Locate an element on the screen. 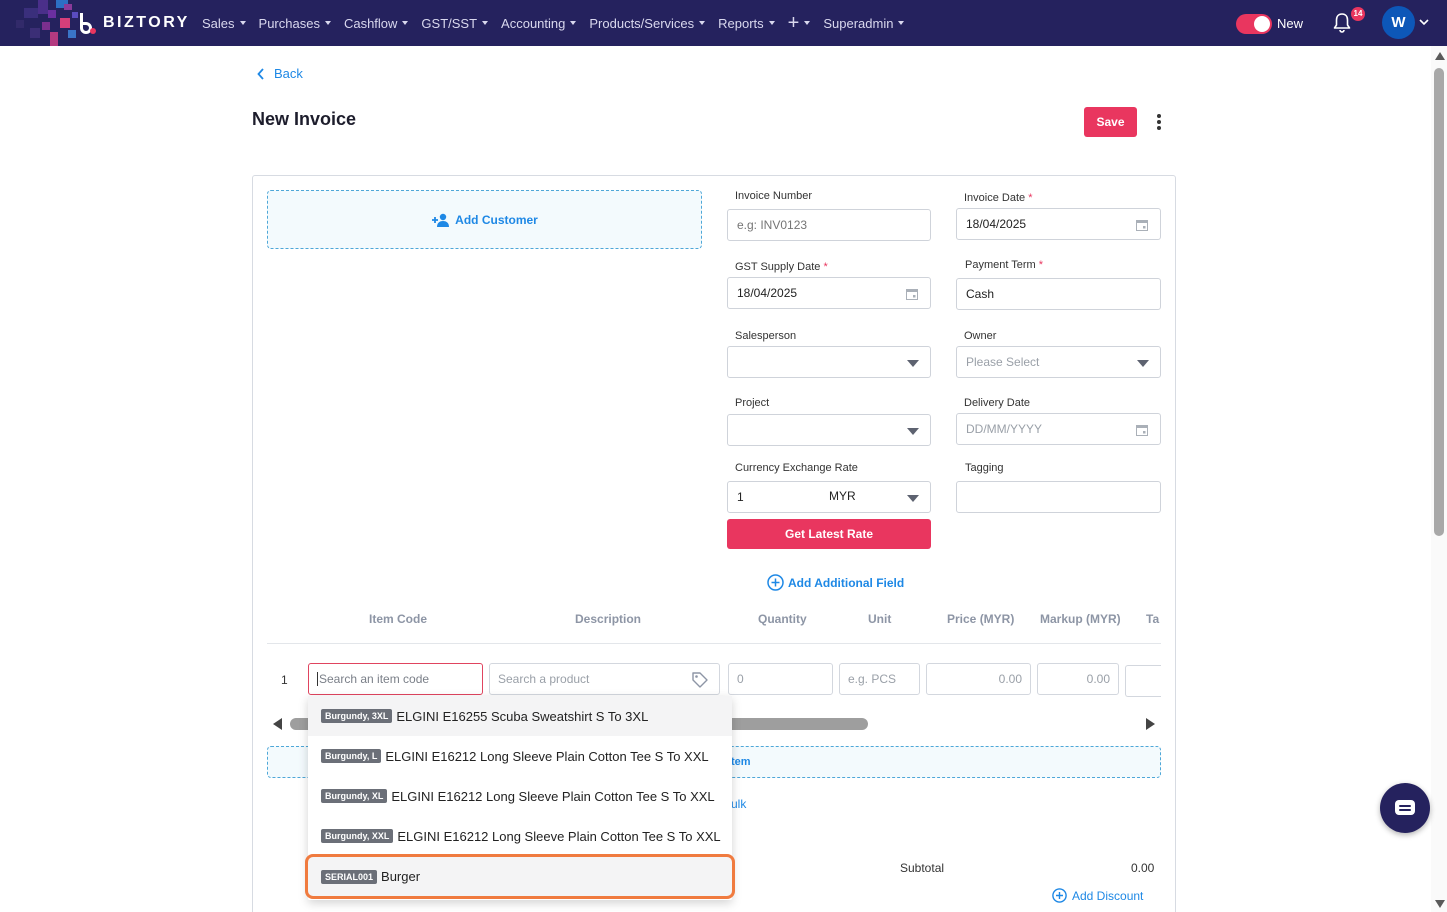 This screenshot has width=1447, height=912. payment-term-field: Cash is located at coordinates (1058, 294).